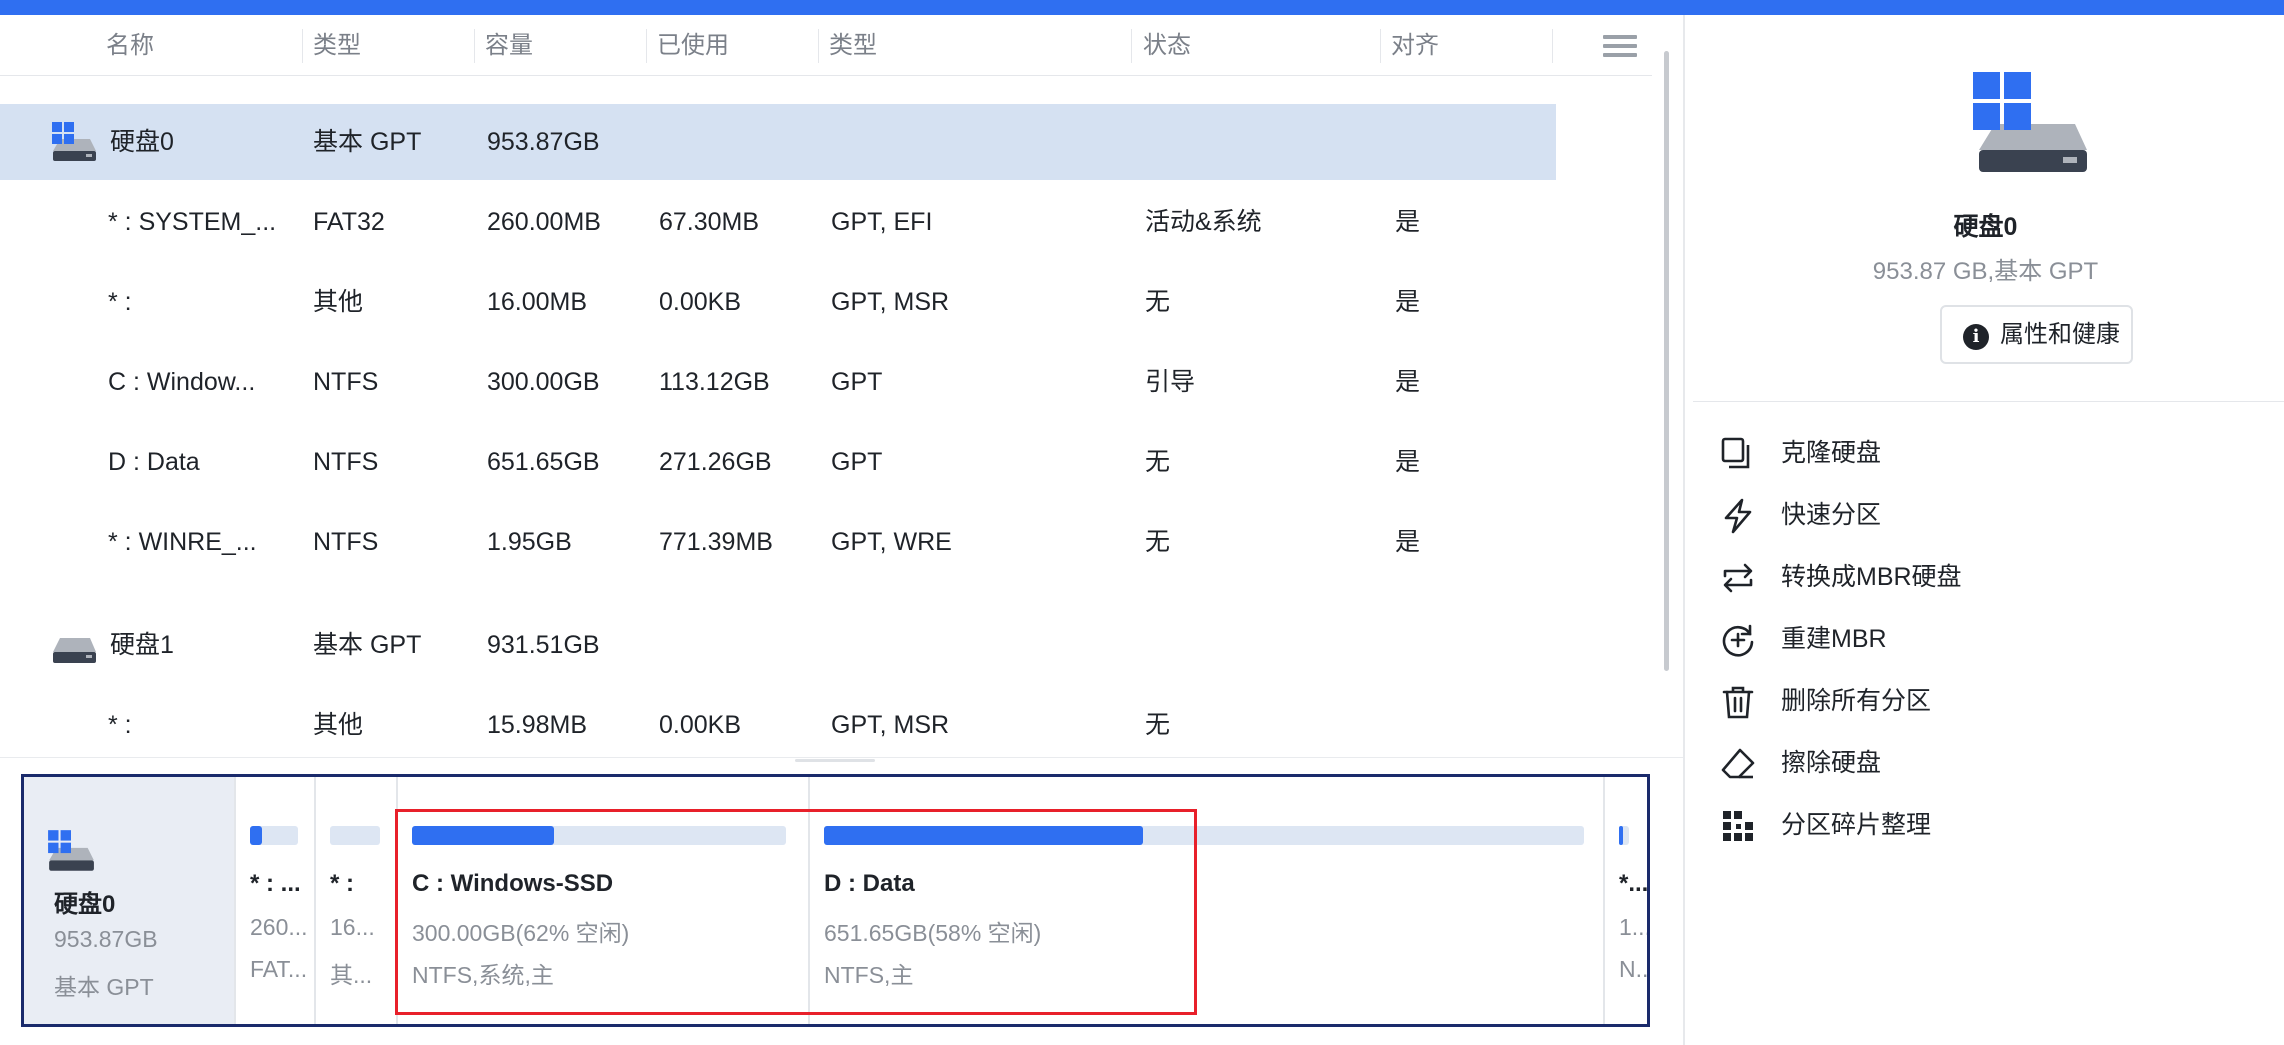 Image resolution: width=2284 pixels, height=1045 pixels. I want to click on disk-map-disk-name: 硬盘0, so click(85, 904).